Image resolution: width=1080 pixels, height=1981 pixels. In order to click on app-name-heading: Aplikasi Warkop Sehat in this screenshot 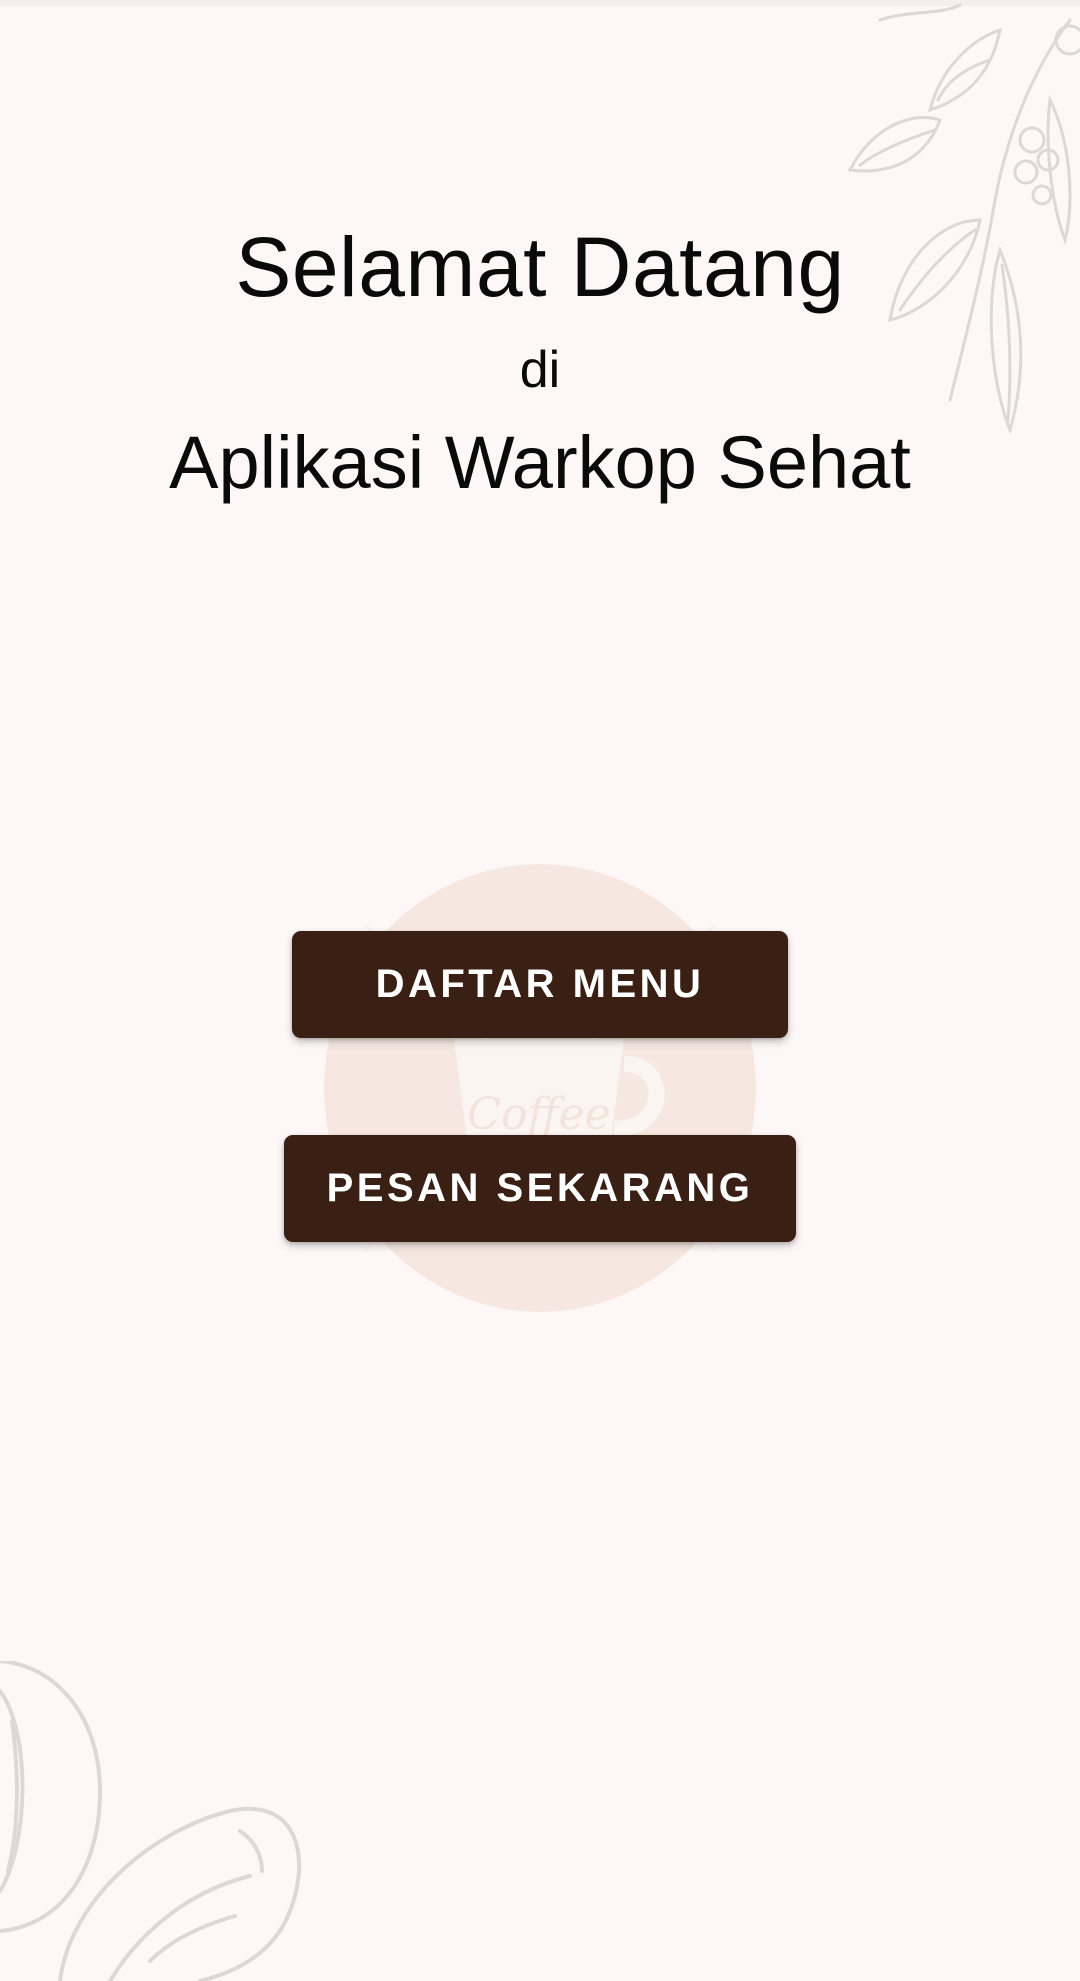, I will do `click(540, 462)`.